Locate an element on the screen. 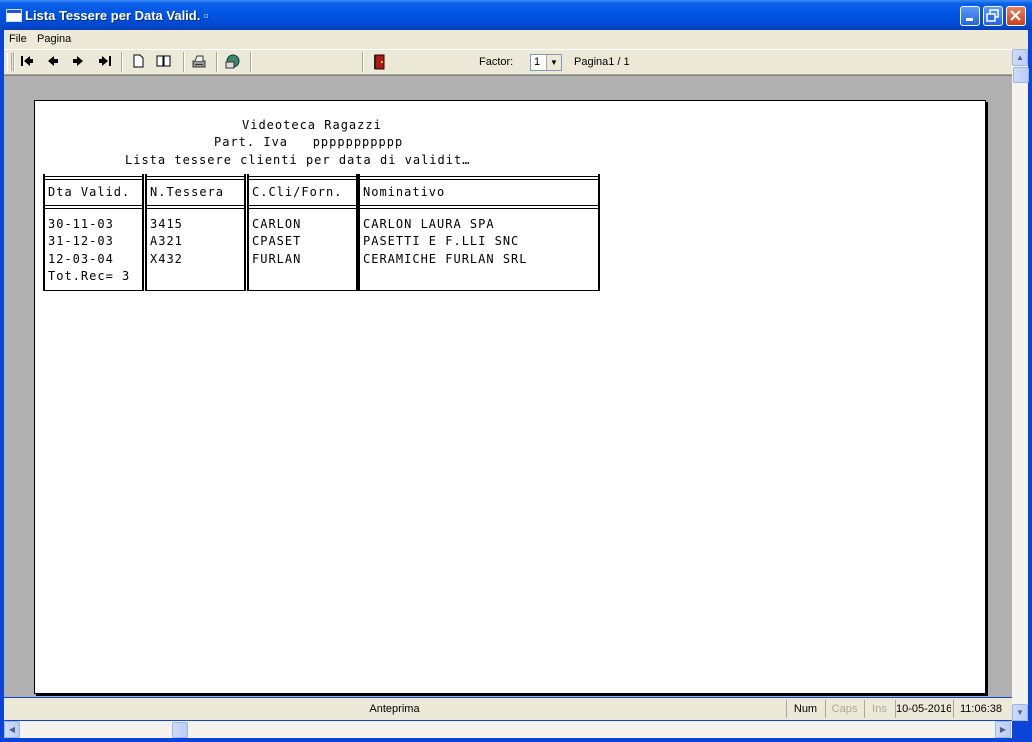 The width and height of the screenshot is (1032, 742). status-main: Anteprima is located at coordinates (394, 709).